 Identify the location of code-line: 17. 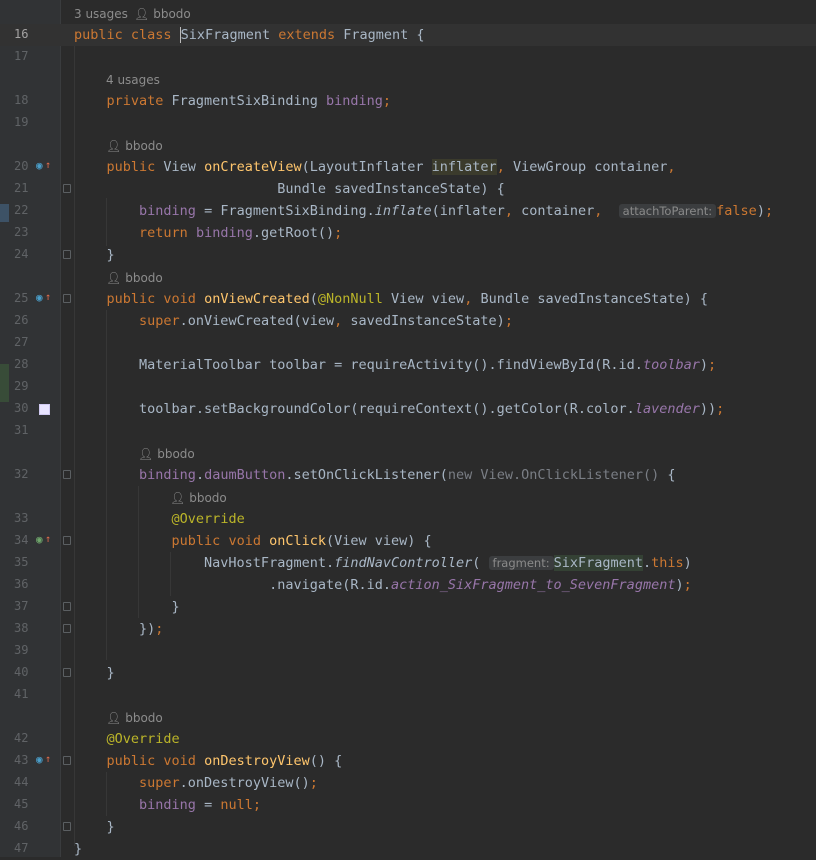
(408, 57).